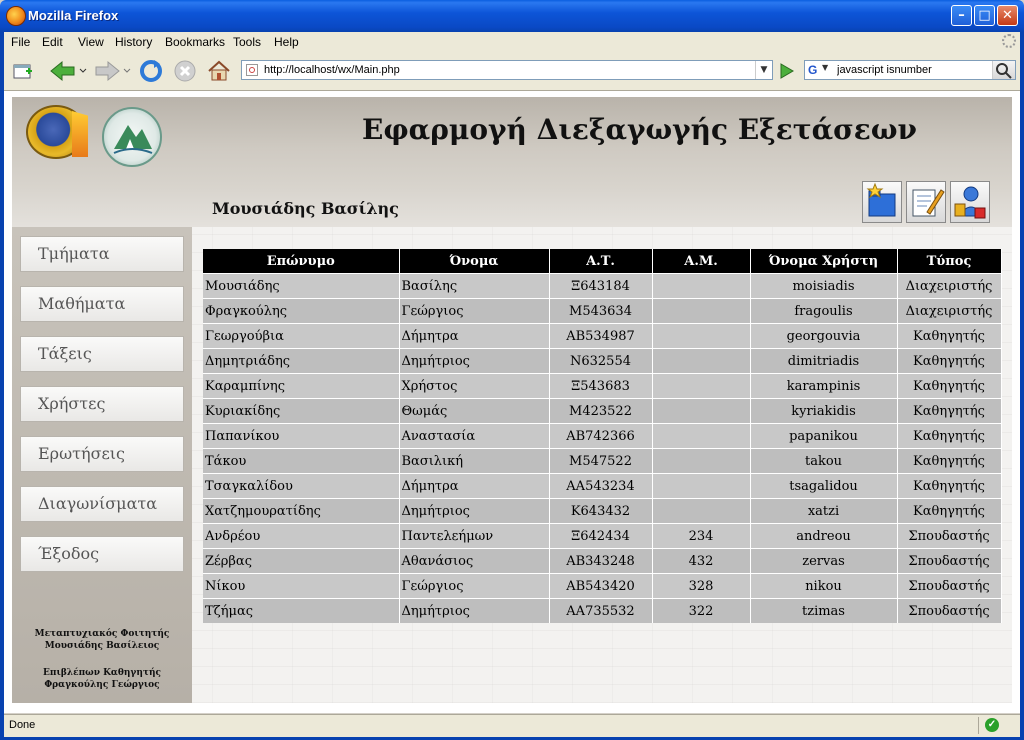 The image size is (1024, 740). I want to click on stop-button, so click(185, 71).